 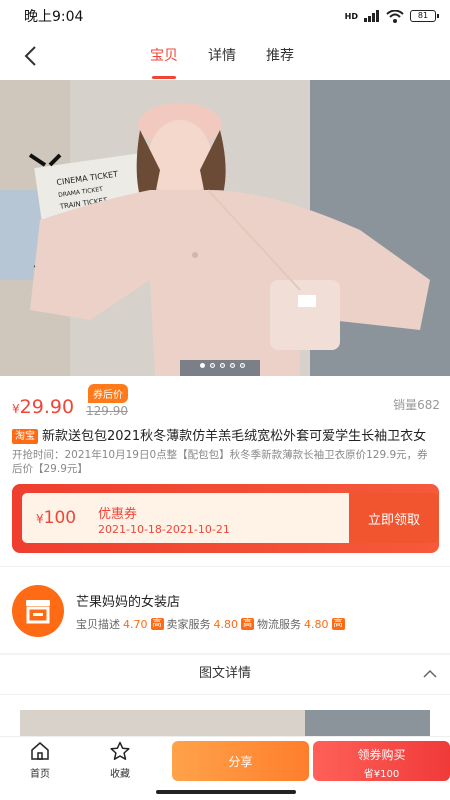 I want to click on shop-logo, so click(x=38, y=611).